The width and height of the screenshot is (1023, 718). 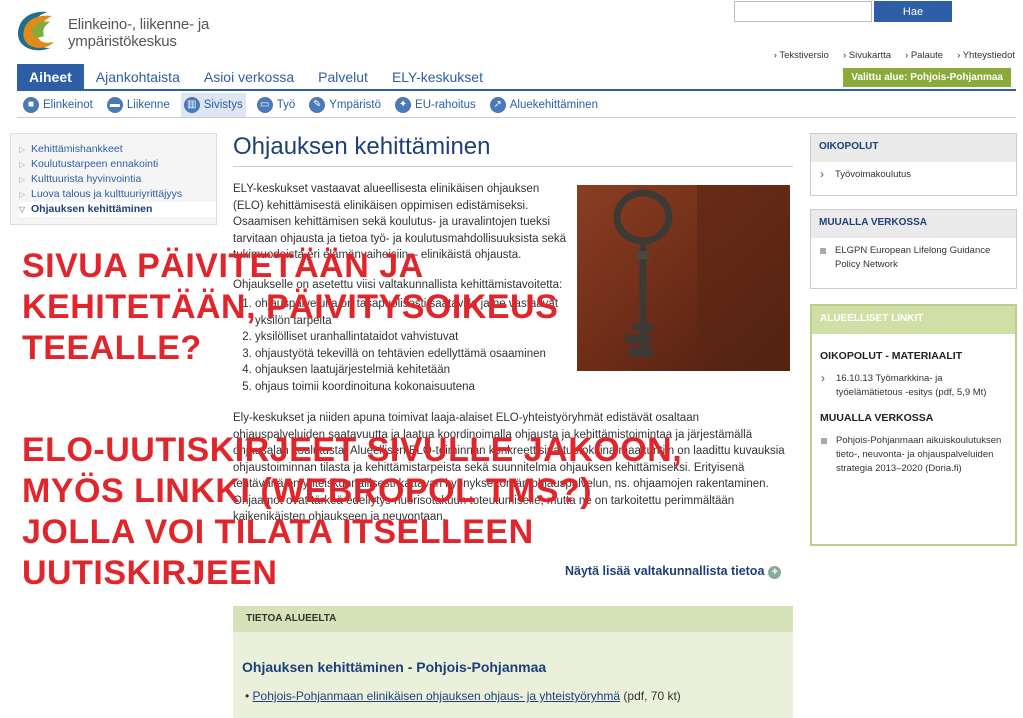 What do you see at coordinates (803, 11) in the screenshot?
I see `search-input` at bounding box center [803, 11].